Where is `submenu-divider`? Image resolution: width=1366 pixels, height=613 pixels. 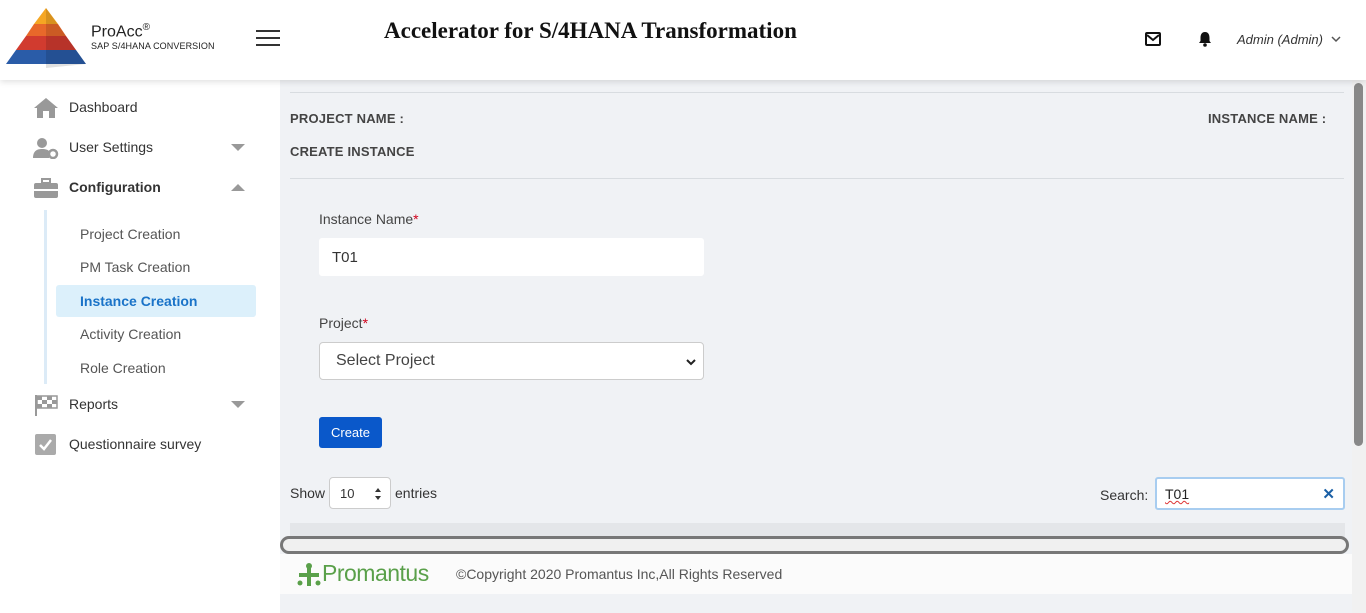 submenu-divider is located at coordinates (45, 297).